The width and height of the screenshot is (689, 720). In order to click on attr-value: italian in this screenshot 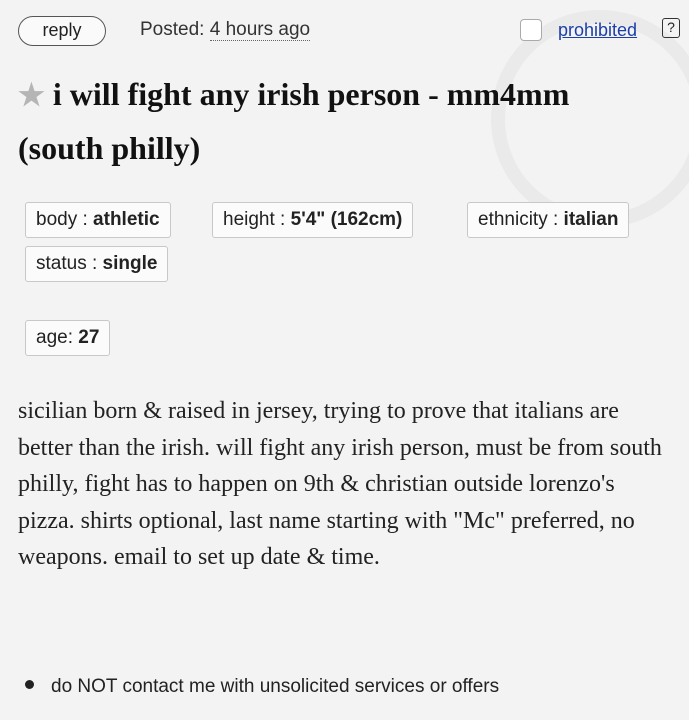, I will do `click(591, 219)`.